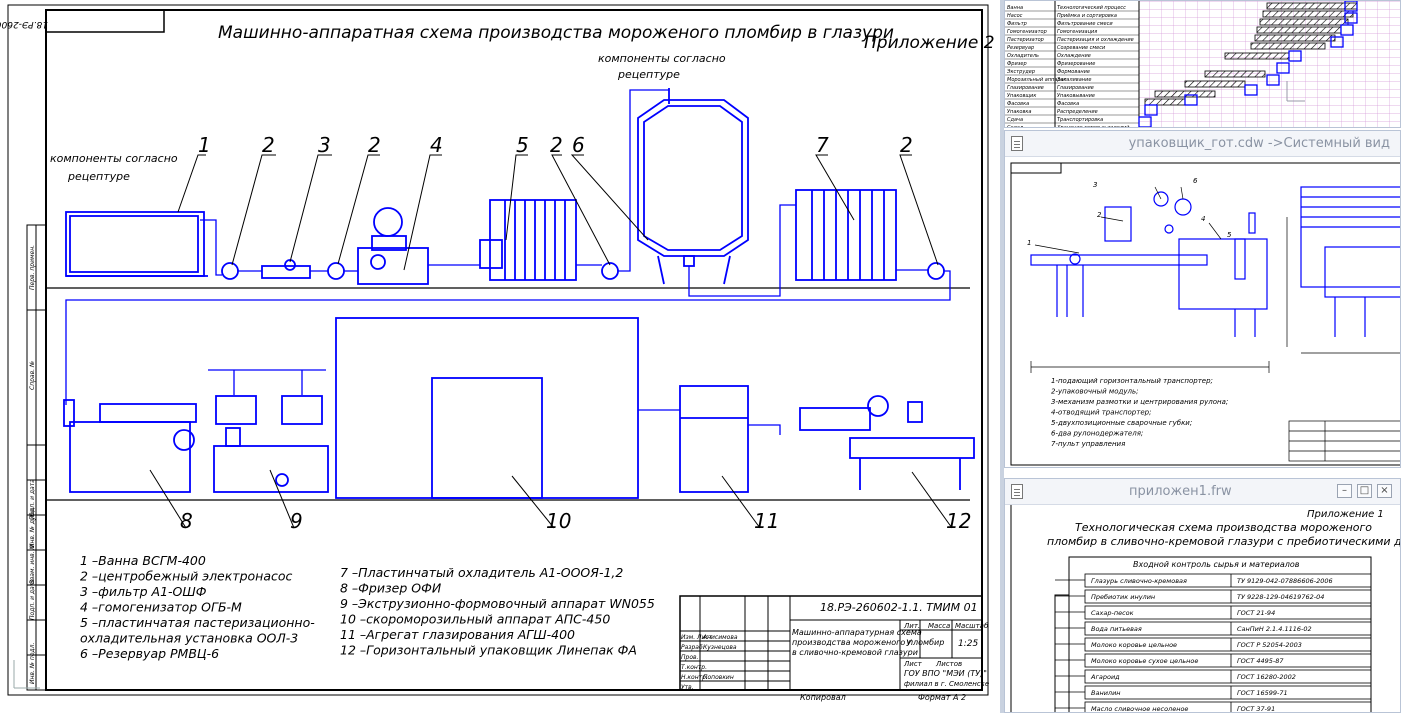  Describe the element at coordinates (32, 563) in the screenshot. I see `side-label: Взам. инв. №` at that location.